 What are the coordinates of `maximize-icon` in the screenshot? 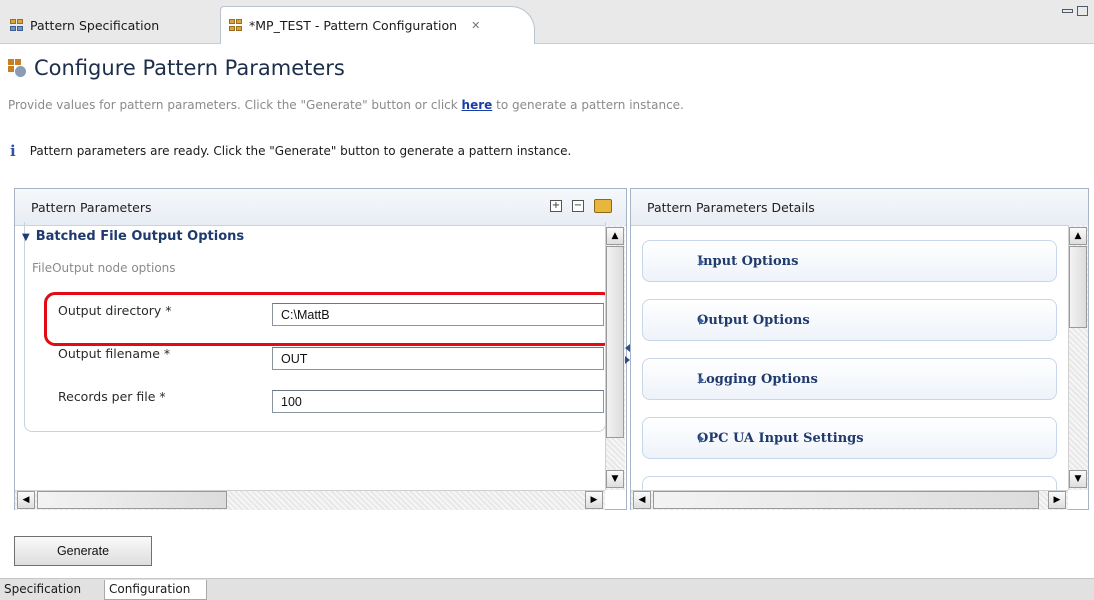 It's located at (1082, 11).